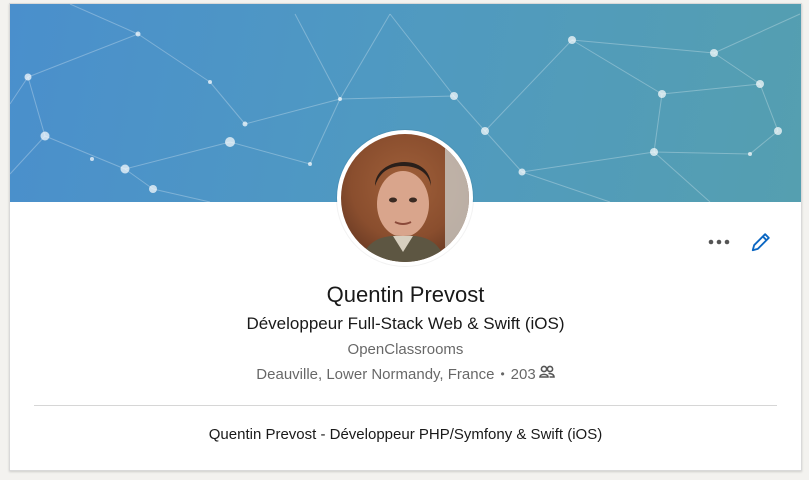 The height and width of the screenshot is (480, 809). What do you see at coordinates (761, 242) in the screenshot?
I see `pencil-icon` at bounding box center [761, 242].